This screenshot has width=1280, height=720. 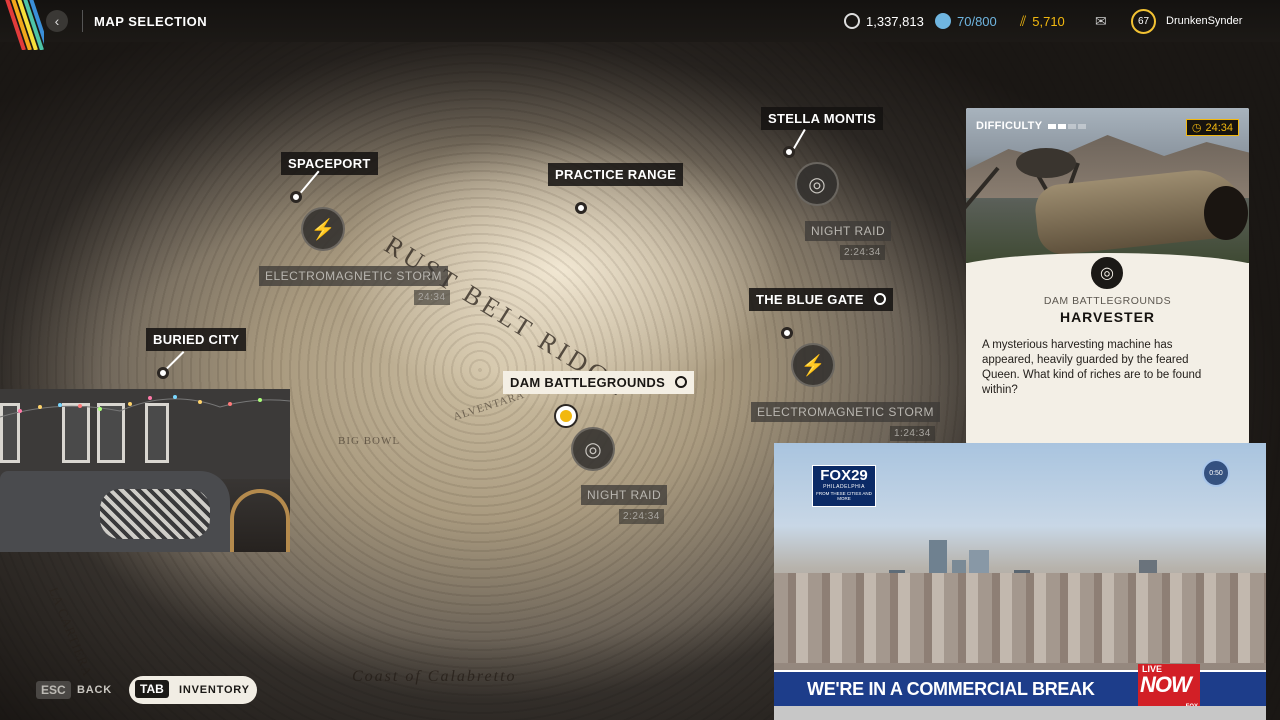 I want to click on player-level-badge: 67, so click(x=1143, y=21).